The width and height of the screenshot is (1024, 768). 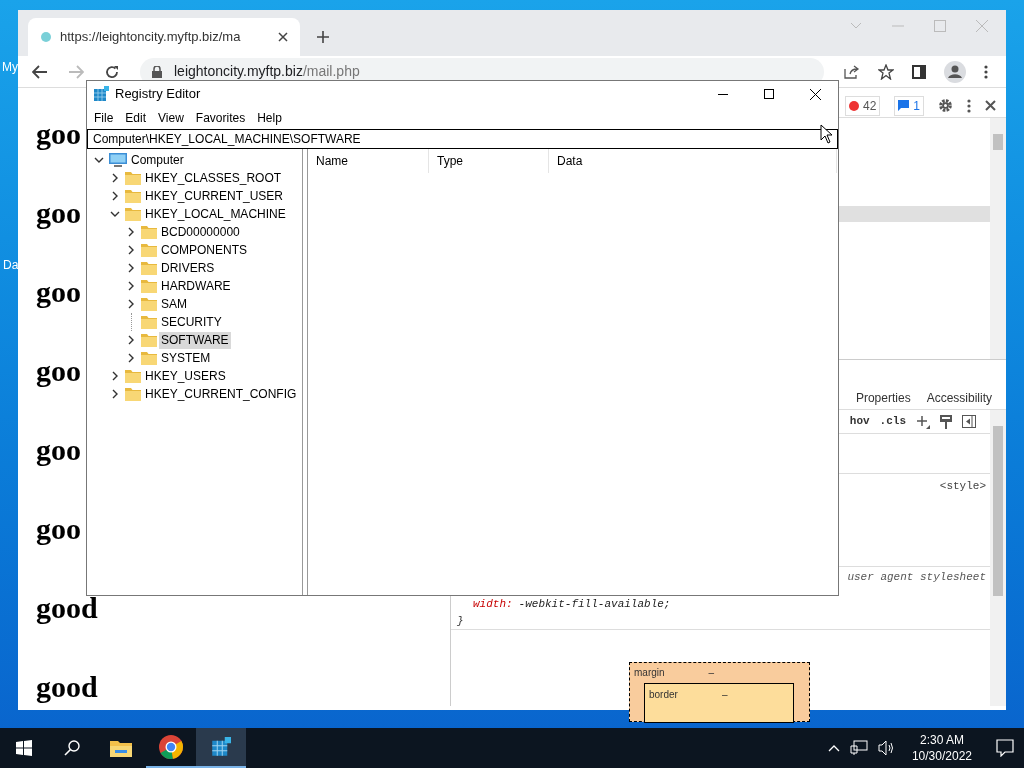 What do you see at coordinates (962, 485) in the screenshot?
I see `stylesheet-link: <style>` at bounding box center [962, 485].